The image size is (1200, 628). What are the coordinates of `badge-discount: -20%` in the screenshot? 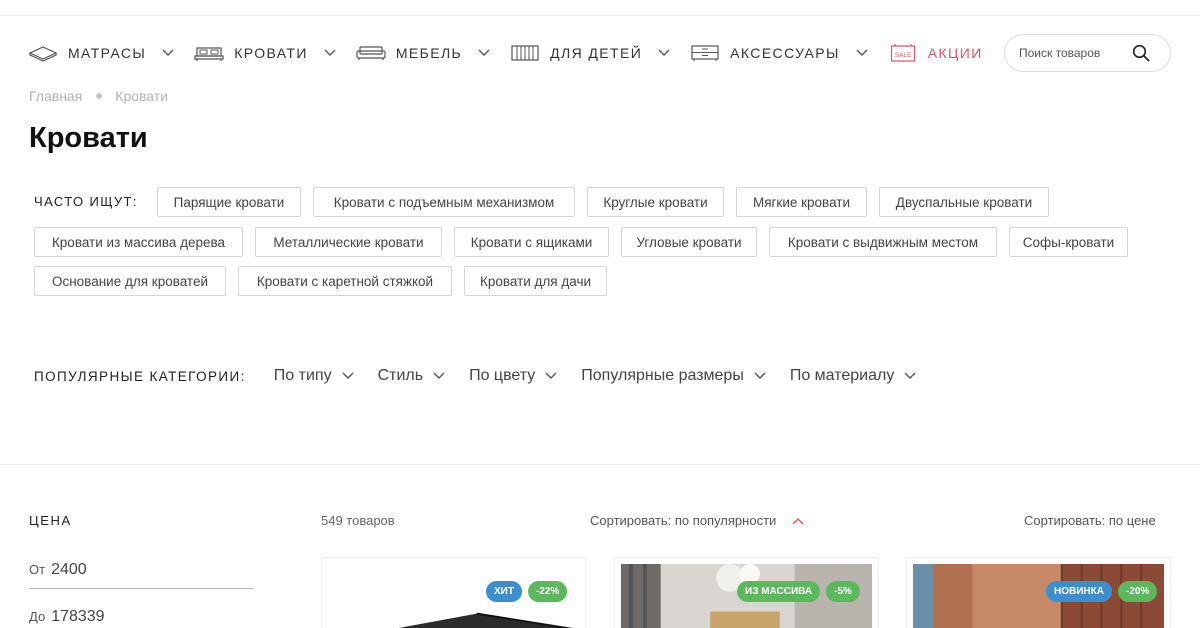 It's located at (1137, 591).